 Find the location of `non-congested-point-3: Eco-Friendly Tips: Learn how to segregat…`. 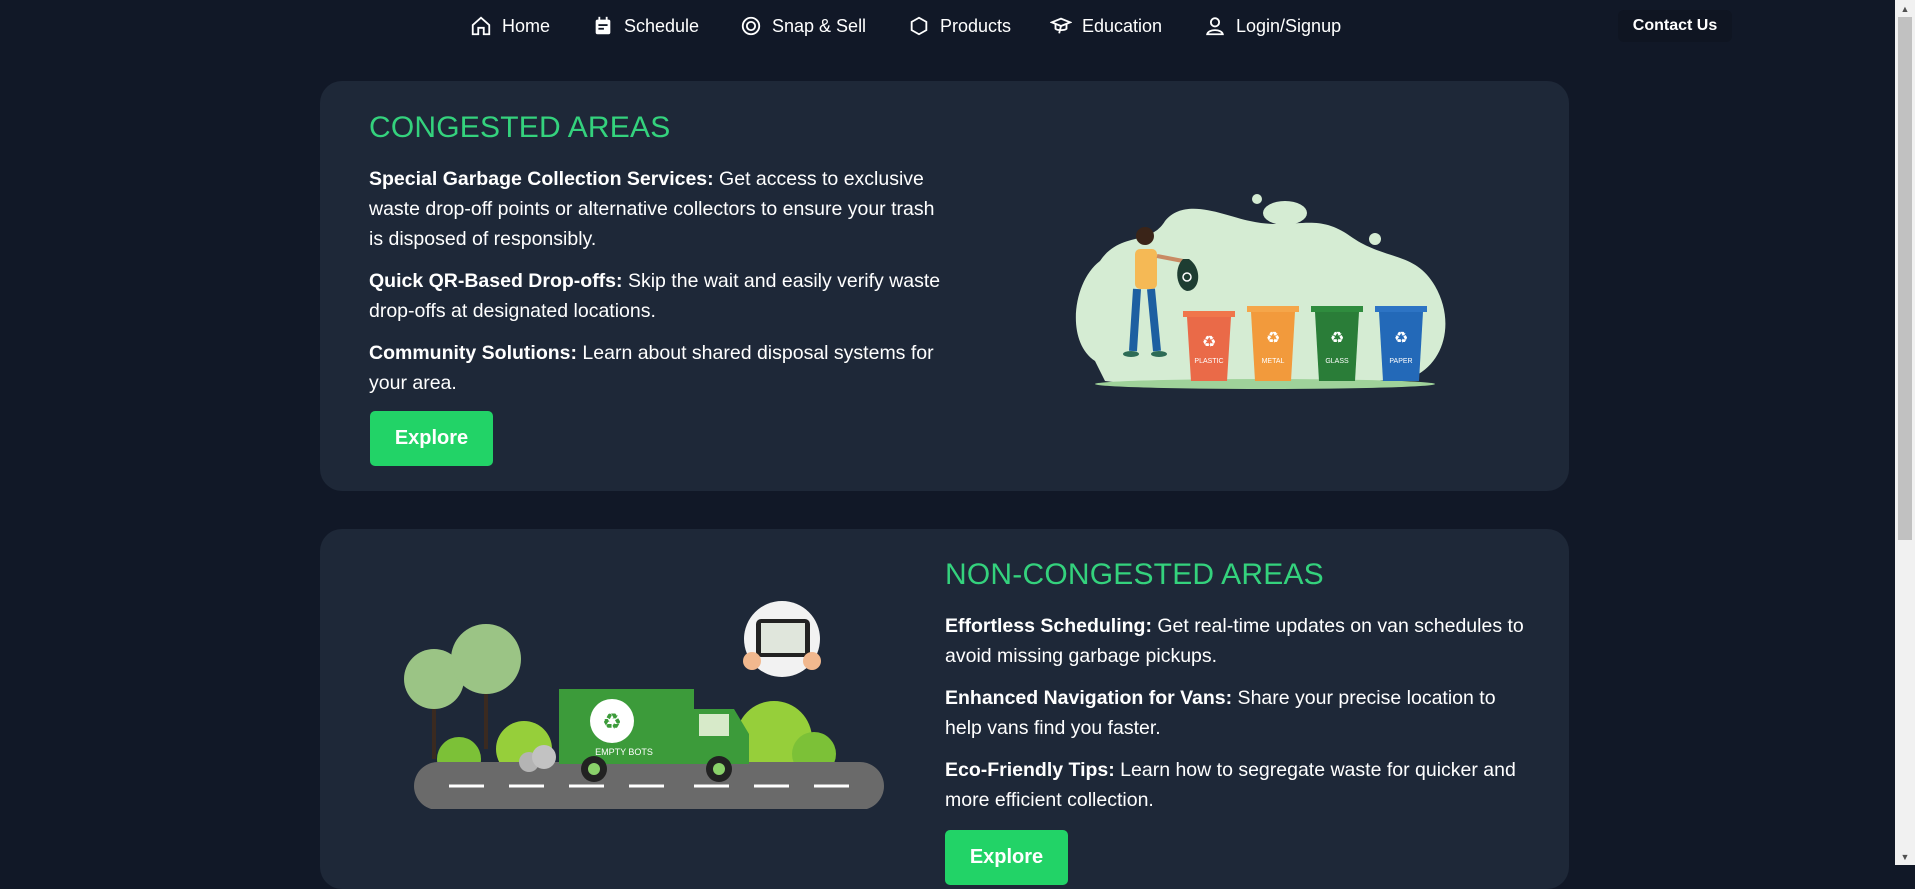

non-congested-point-3: Eco-Friendly Tips: Learn how to segregat… is located at coordinates (1230, 785).